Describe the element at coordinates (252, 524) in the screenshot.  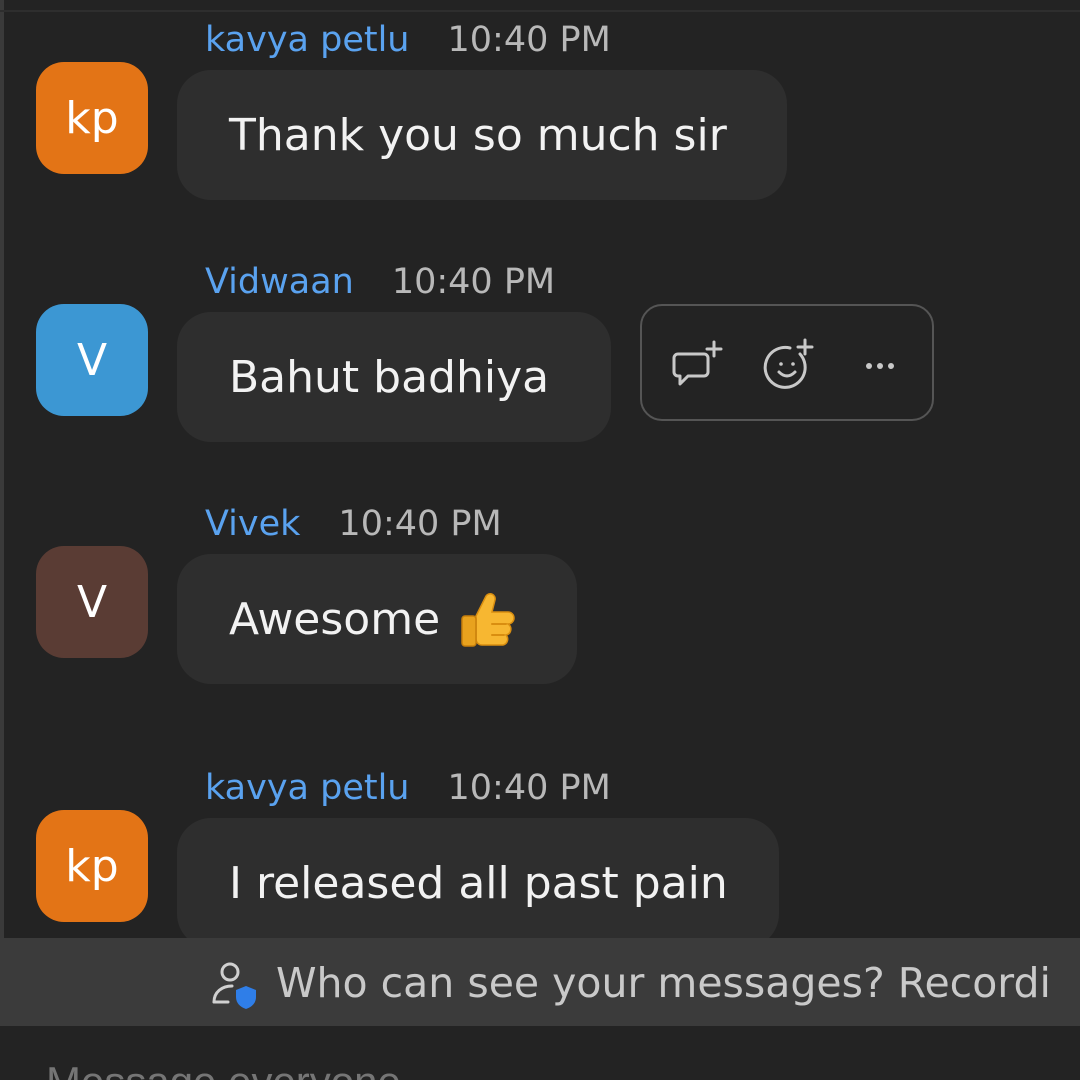
I see `sender-name: Vivek` at that location.